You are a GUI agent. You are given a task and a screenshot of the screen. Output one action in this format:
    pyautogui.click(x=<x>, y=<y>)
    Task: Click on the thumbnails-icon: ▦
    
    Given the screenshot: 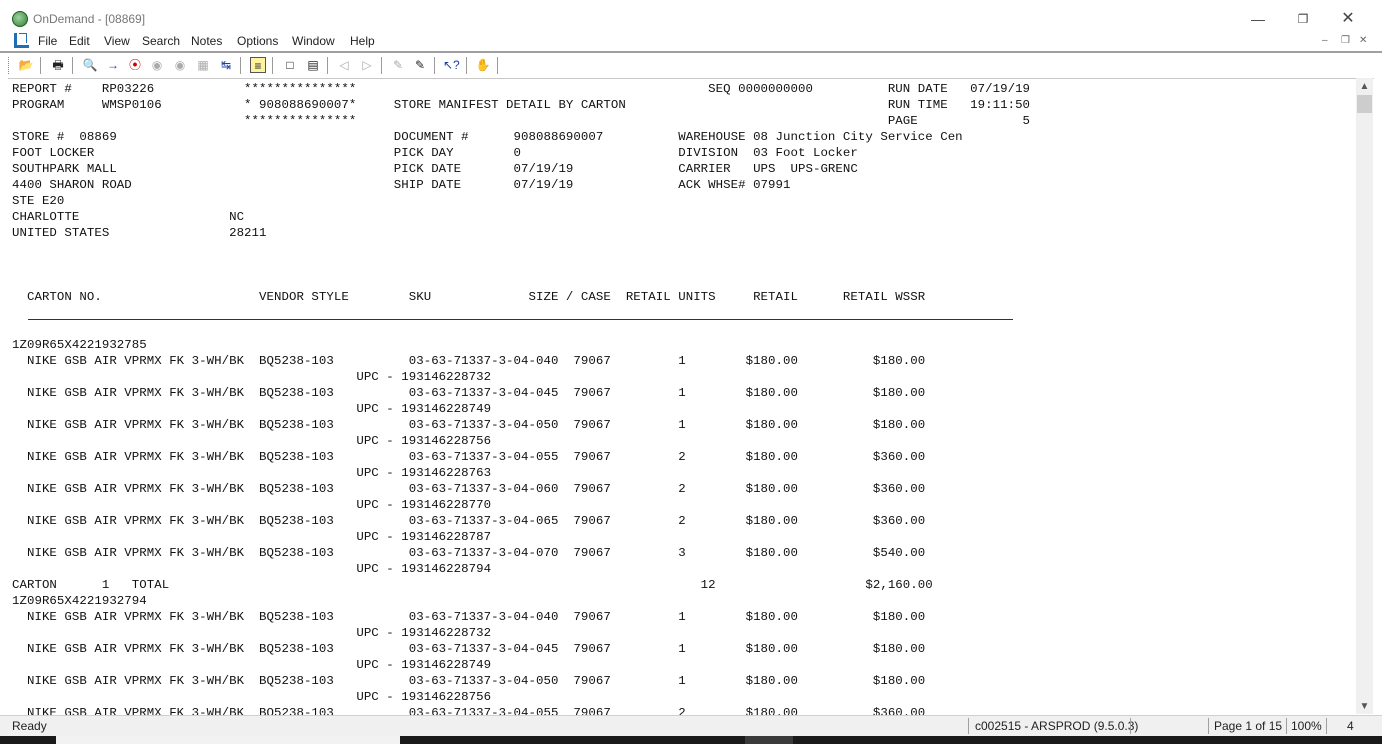 What is the action you would take?
    pyautogui.click(x=203, y=65)
    